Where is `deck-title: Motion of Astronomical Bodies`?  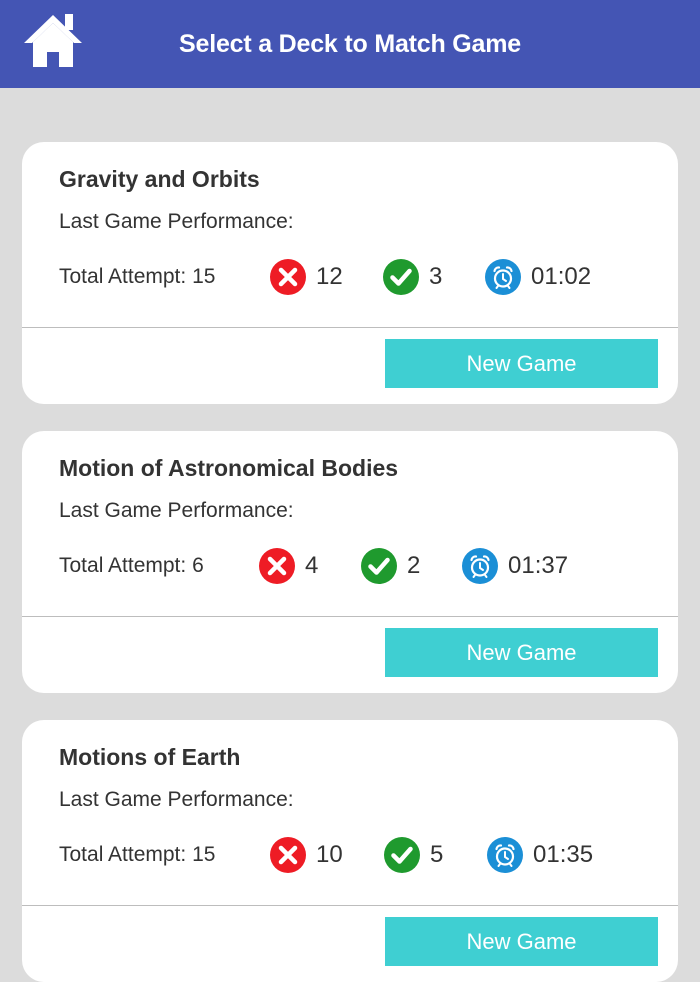
deck-title: Motion of Astronomical Bodies is located at coordinates (229, 468).